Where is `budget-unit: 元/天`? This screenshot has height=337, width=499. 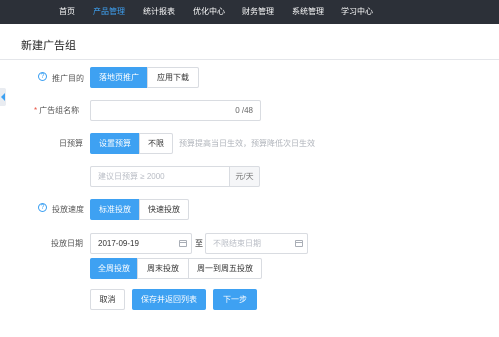 budget-unit: 元/天 is located at coordinates (245, 176).